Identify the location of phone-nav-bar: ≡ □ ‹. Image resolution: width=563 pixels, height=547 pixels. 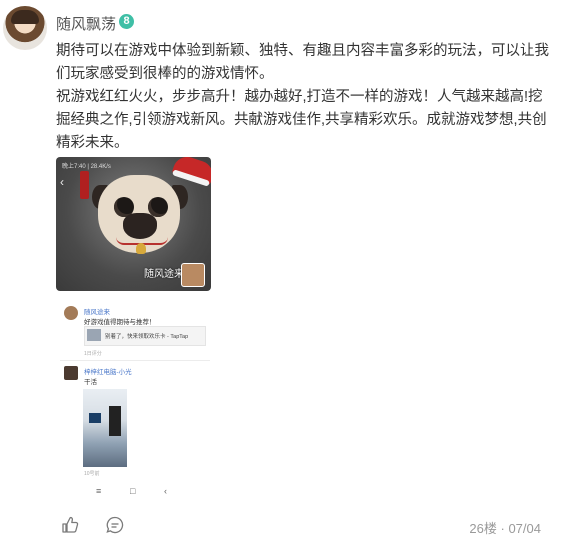
(135, 493).